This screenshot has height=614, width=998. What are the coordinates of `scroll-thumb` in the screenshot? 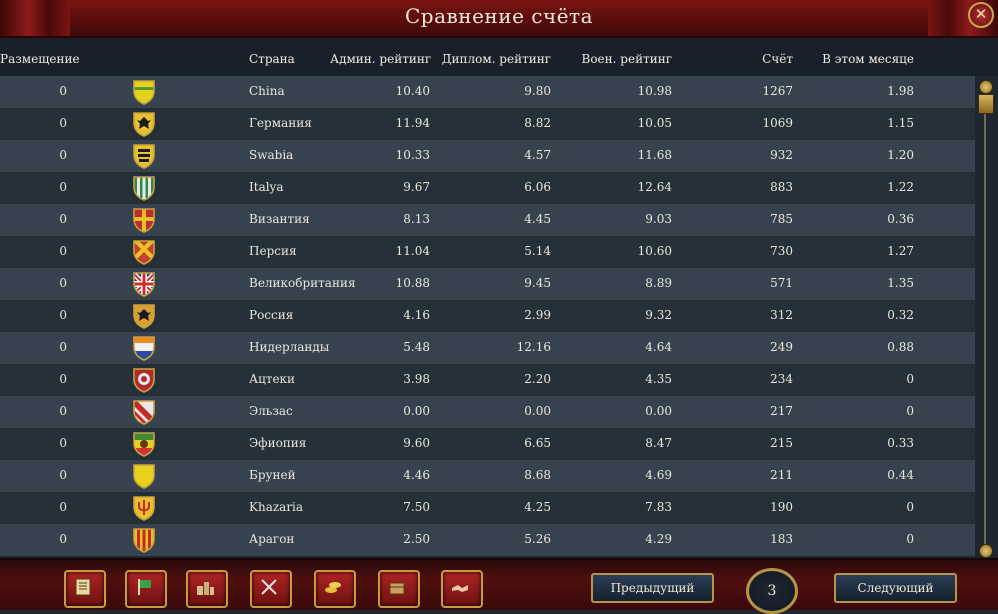 It's located at (986, 104).